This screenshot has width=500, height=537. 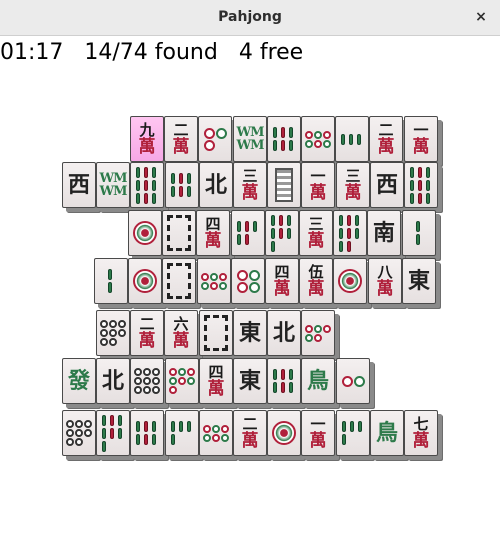 I want to click on bird-bamboo-icon: 鳥, so click(x=386, y=433).